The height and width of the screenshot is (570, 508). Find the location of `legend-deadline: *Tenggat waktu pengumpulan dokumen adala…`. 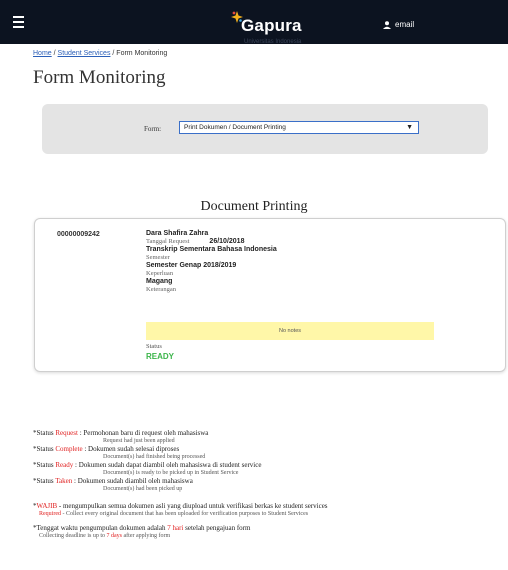

legend-deadline: *Tenggat waktu pengumpulan dokumen adala… is located at coordinates (268, 528).